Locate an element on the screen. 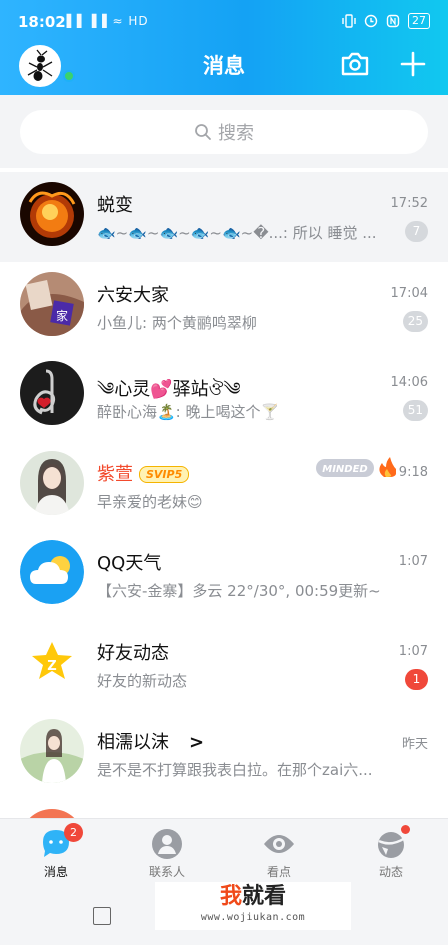 The image size is (448, 945). svip-badge: SVIP5 is located at coordinates (164, 474).